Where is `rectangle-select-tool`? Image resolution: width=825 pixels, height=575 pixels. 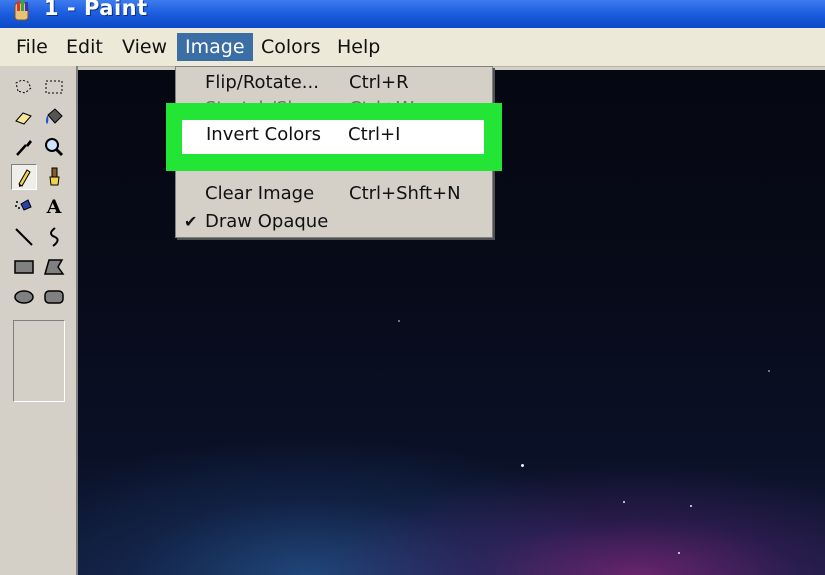
rectangle-select-tool is located at coordinates (54, 87).